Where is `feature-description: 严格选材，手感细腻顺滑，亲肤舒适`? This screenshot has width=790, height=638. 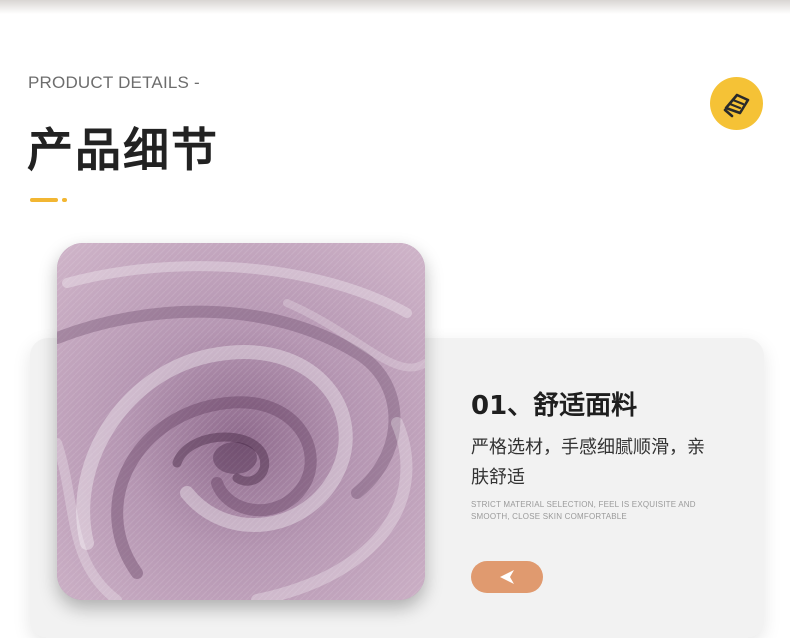
feature-description: 严格选材，手感细腻顺滑，亲肤舒适 is located at coordinates (588, 462).